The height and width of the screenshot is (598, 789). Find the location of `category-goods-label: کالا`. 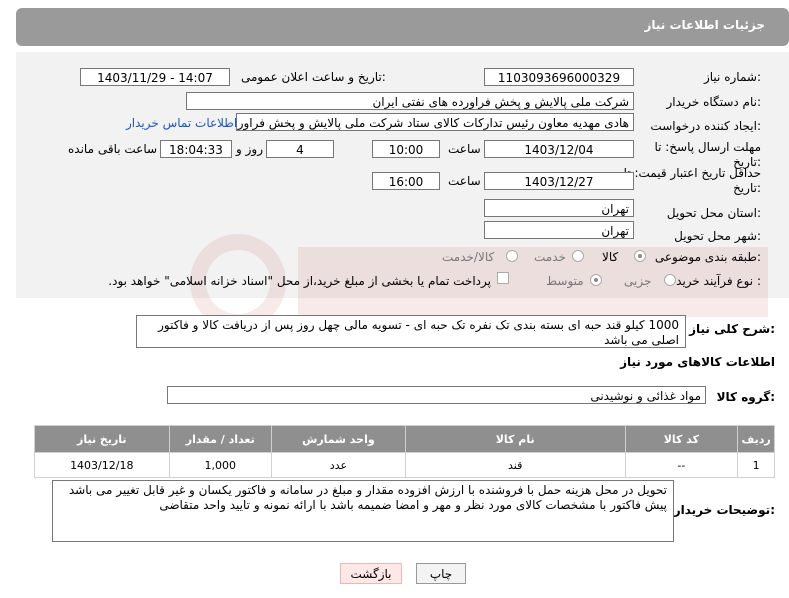

category-goods-label: کالا is located at coordinates (610, 257).